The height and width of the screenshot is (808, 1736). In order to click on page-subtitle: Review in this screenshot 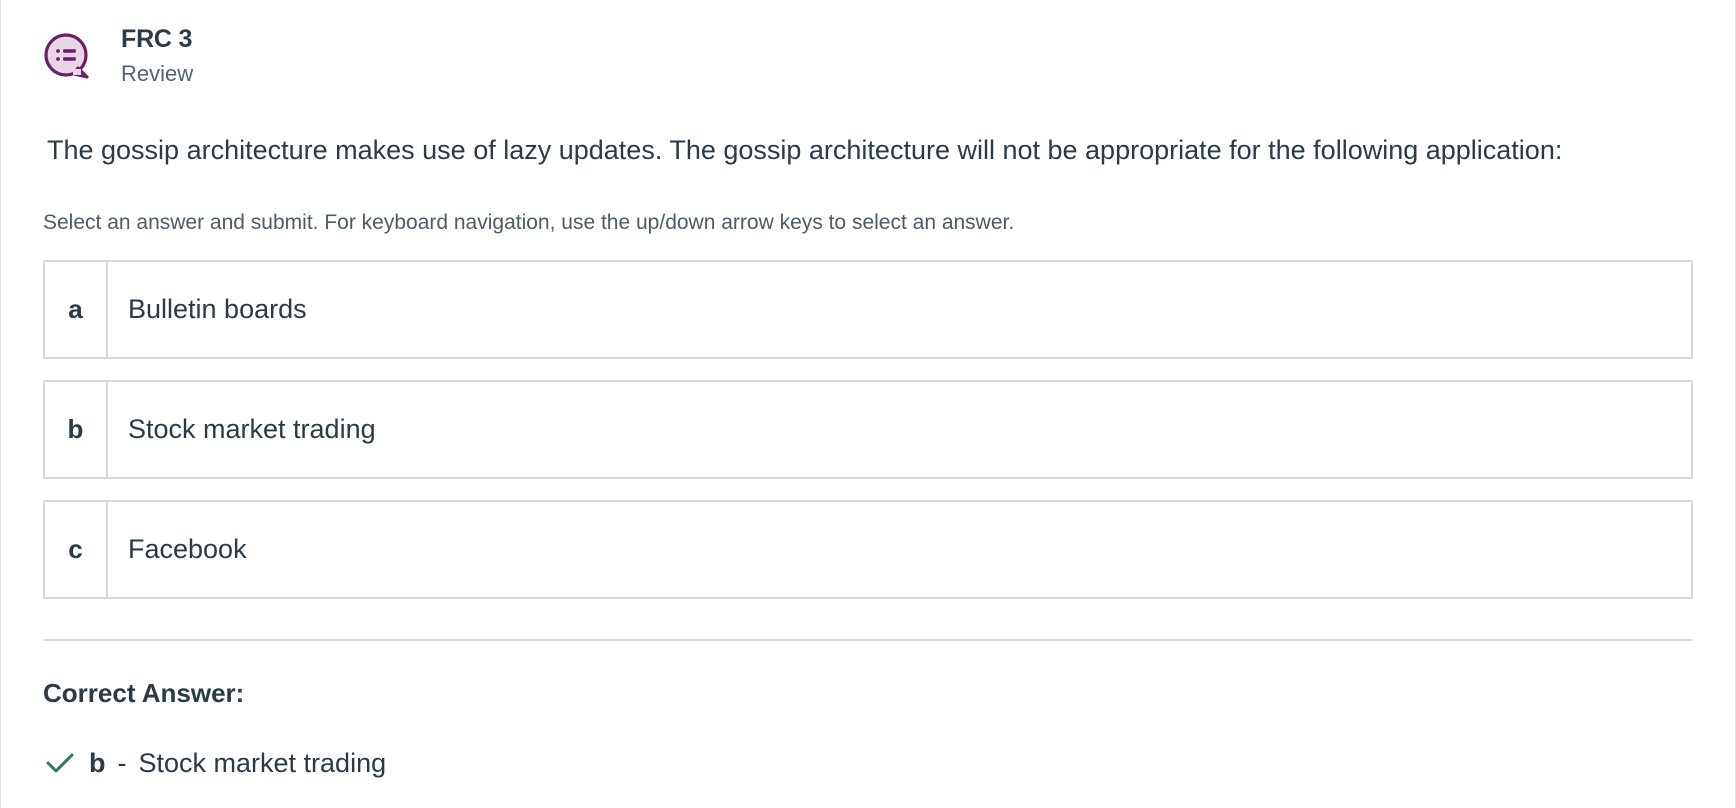, I will do `click(157, 73)`.